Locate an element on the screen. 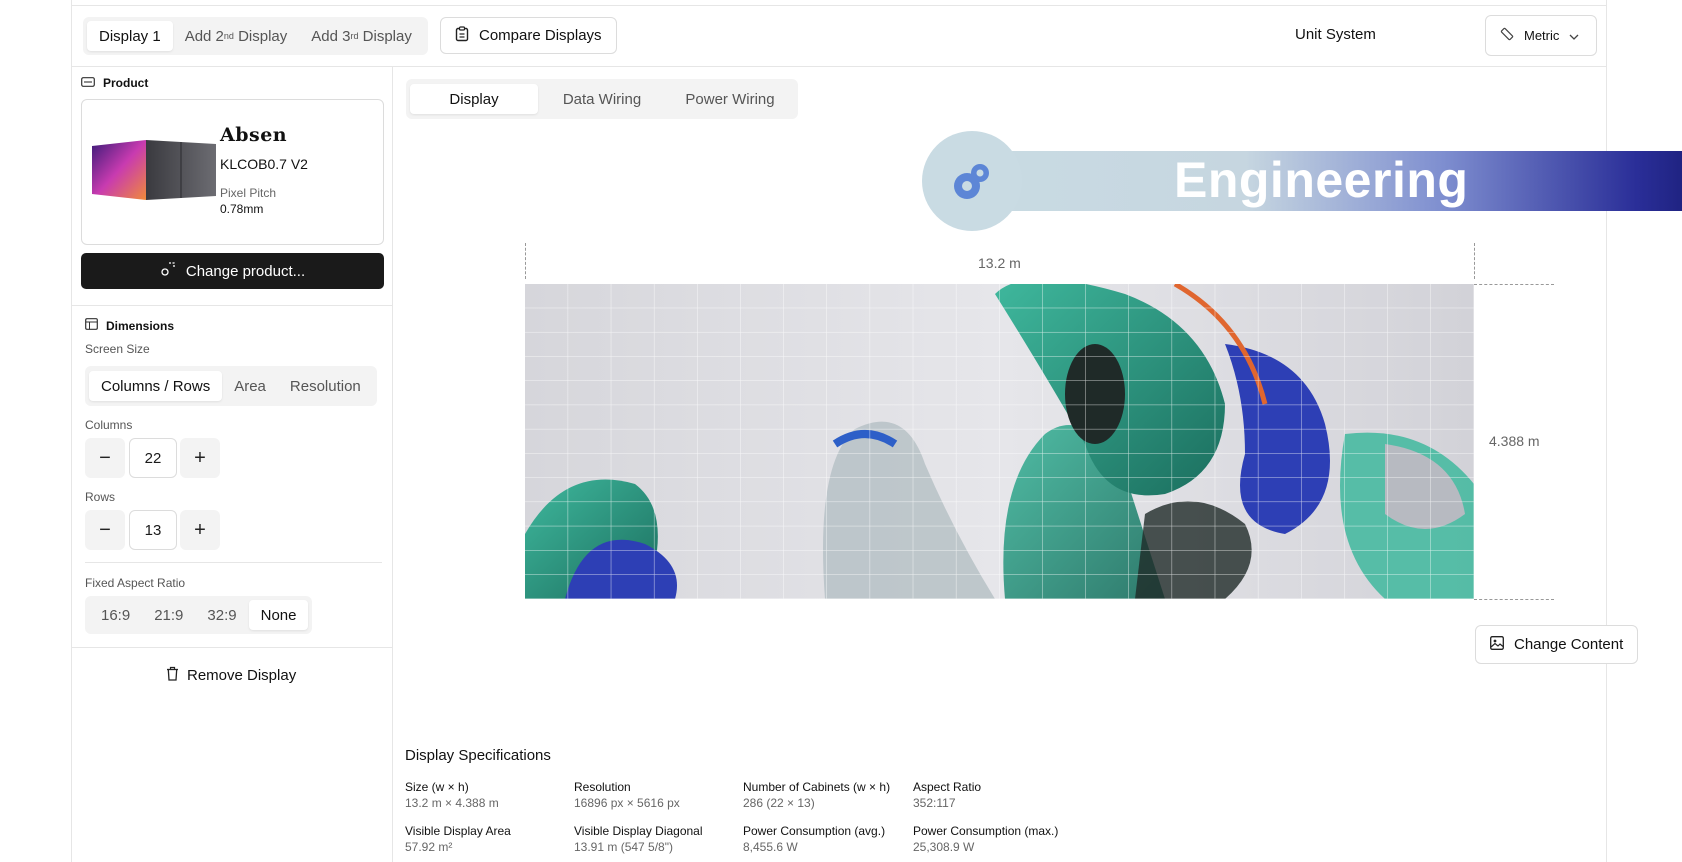 This screenshot has width=1682, height=862. view-tabs: Display Data Wiring Power Wiring is located at coordinates (602, 99).